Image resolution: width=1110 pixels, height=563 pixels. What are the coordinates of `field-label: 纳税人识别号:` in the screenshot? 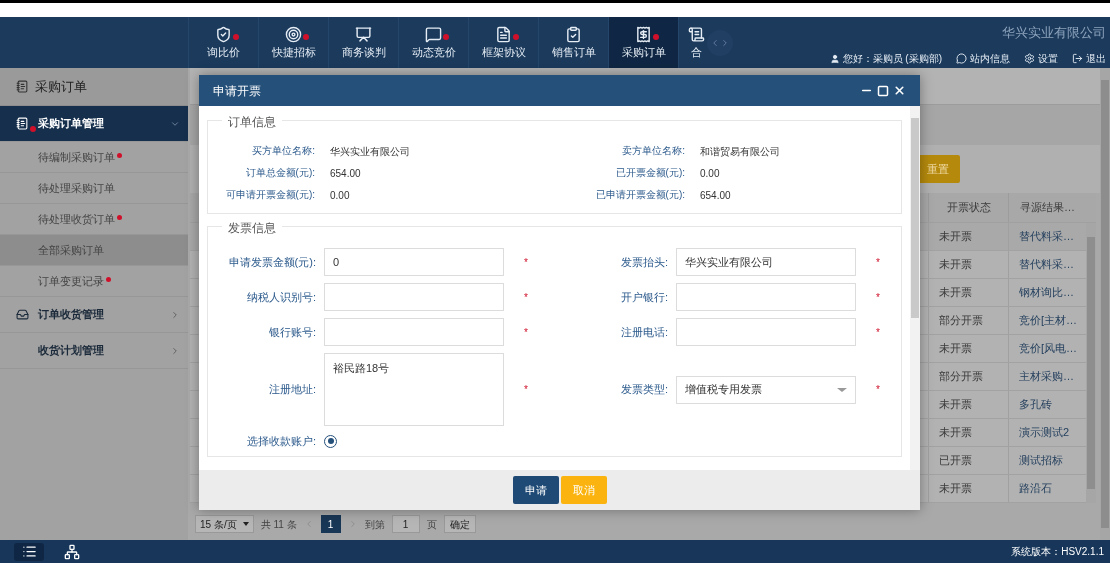 It's located at (280, 297).